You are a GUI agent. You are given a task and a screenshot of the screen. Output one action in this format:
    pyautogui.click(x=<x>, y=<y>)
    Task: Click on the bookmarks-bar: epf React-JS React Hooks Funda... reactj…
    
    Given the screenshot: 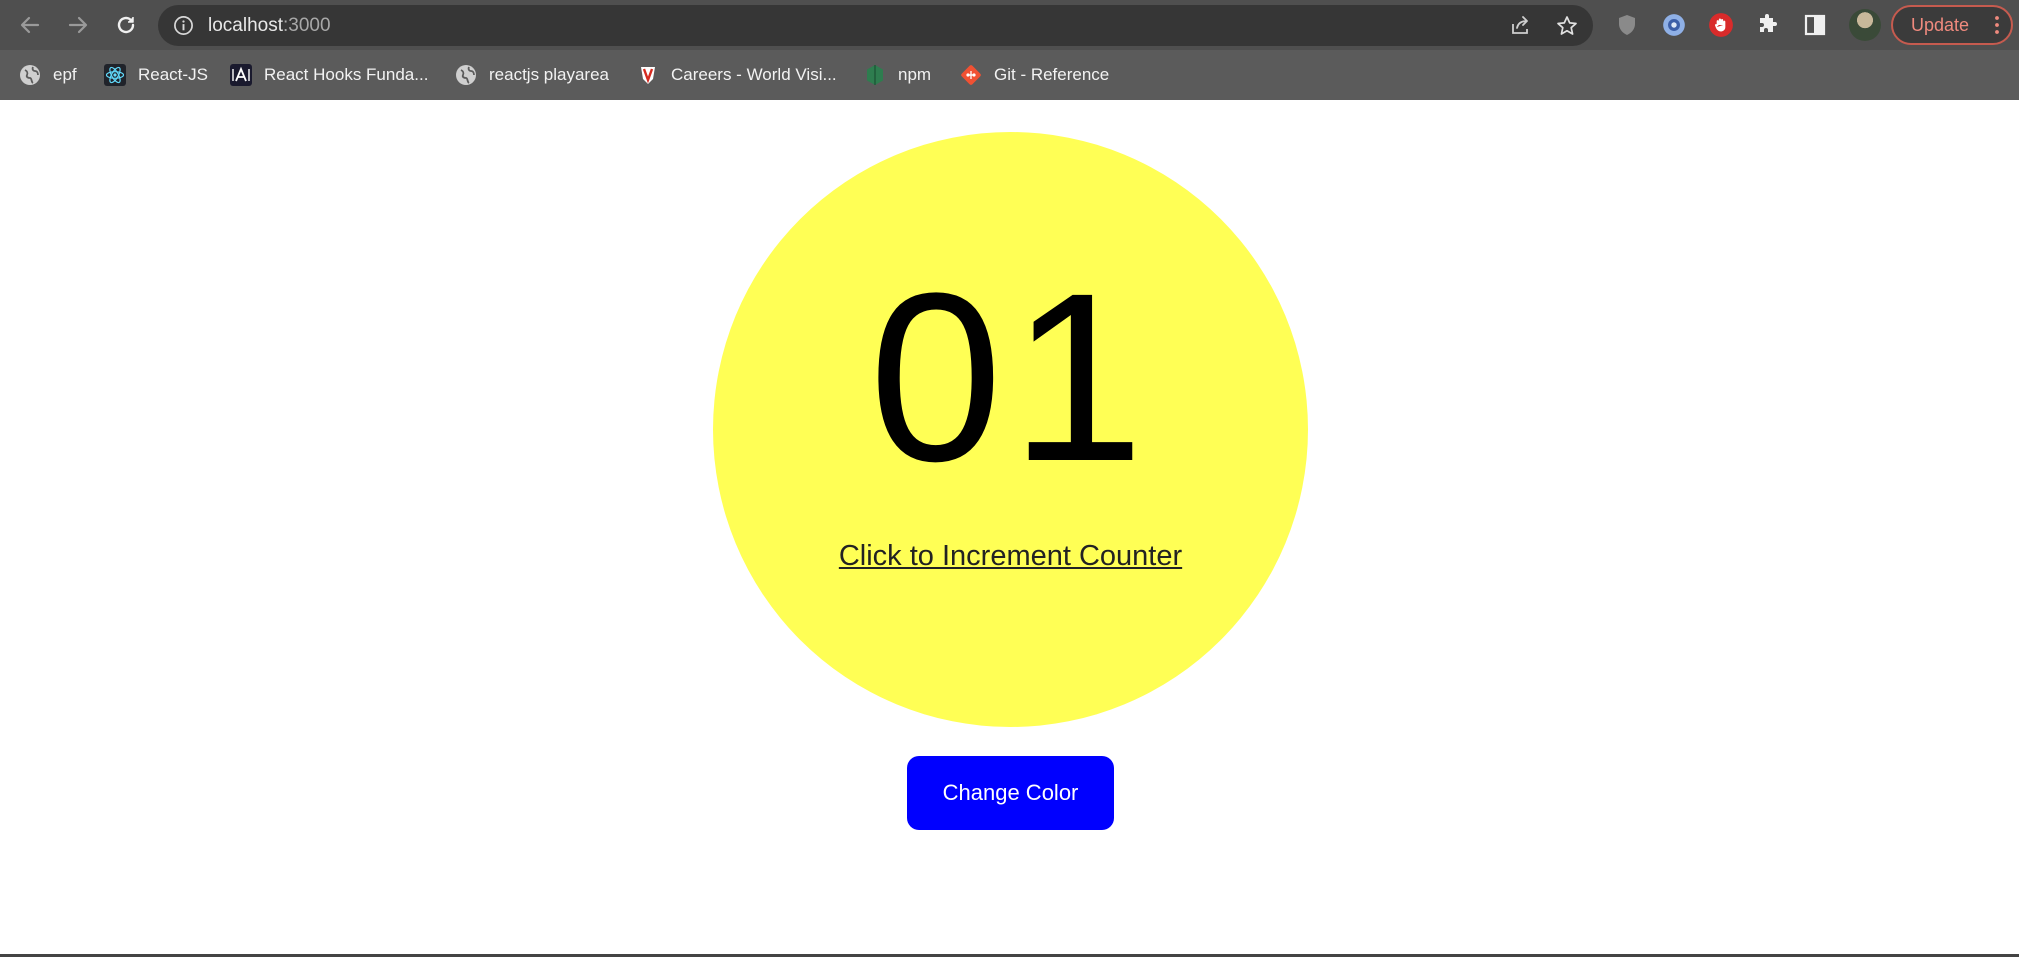 What is the action you would take?
    pyautogui.click(x=1009, y=75)
    